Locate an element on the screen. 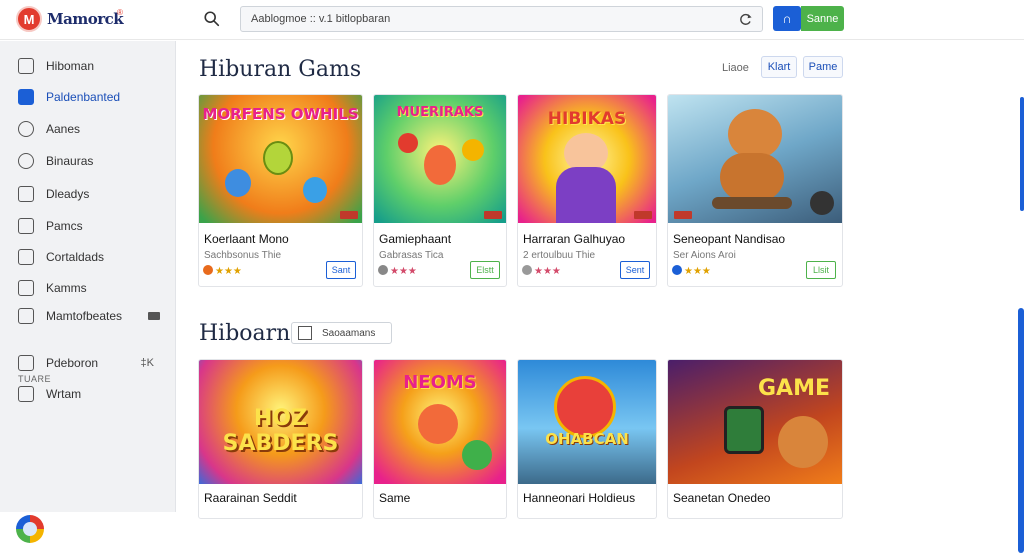 This screenshot has height=553, width=1024. brand-name: Mamorck is located at coordinates (85, 19).